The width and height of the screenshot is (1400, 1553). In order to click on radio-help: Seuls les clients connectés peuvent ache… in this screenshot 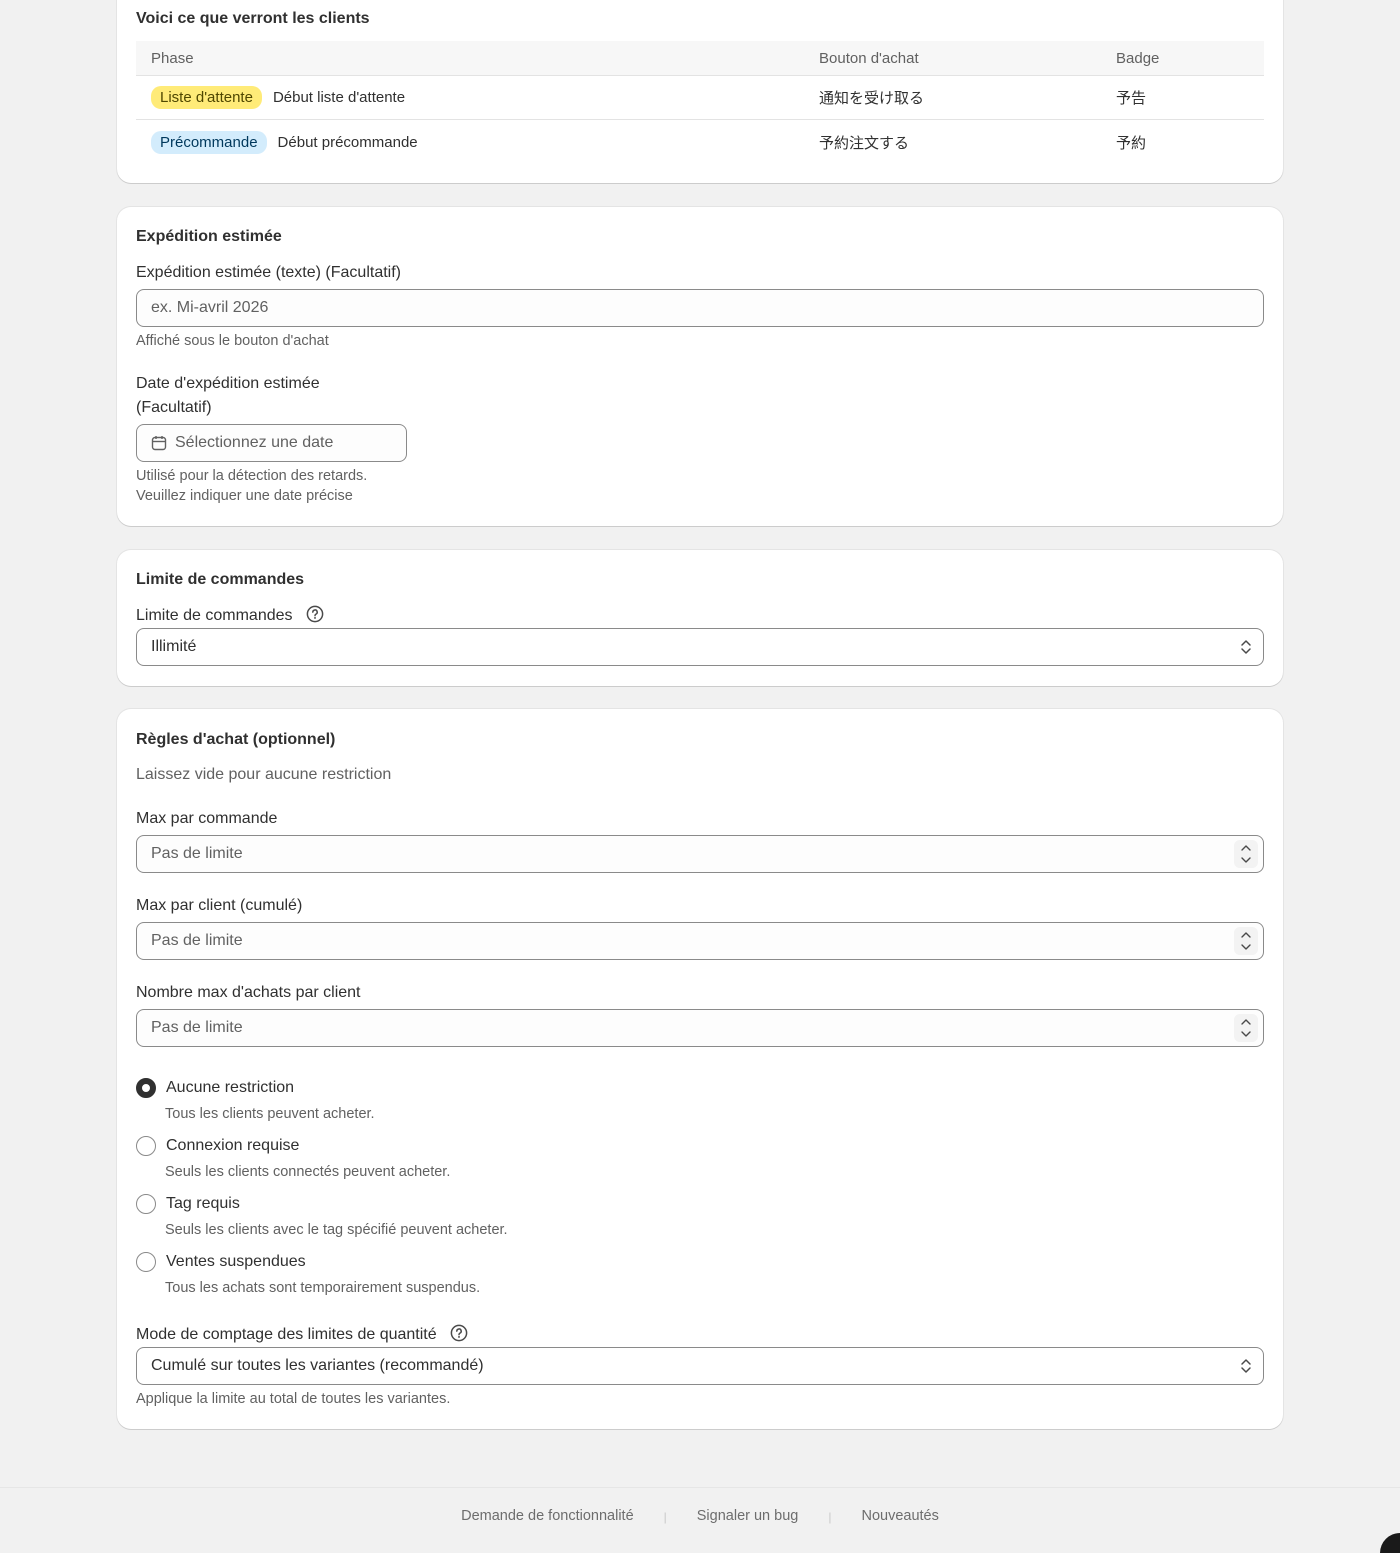, I will do `click(308, 1172)`.